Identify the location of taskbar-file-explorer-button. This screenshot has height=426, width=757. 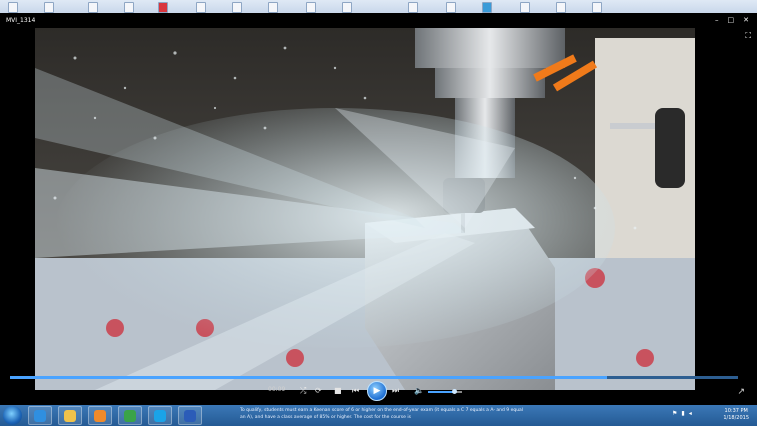
(70, 415).